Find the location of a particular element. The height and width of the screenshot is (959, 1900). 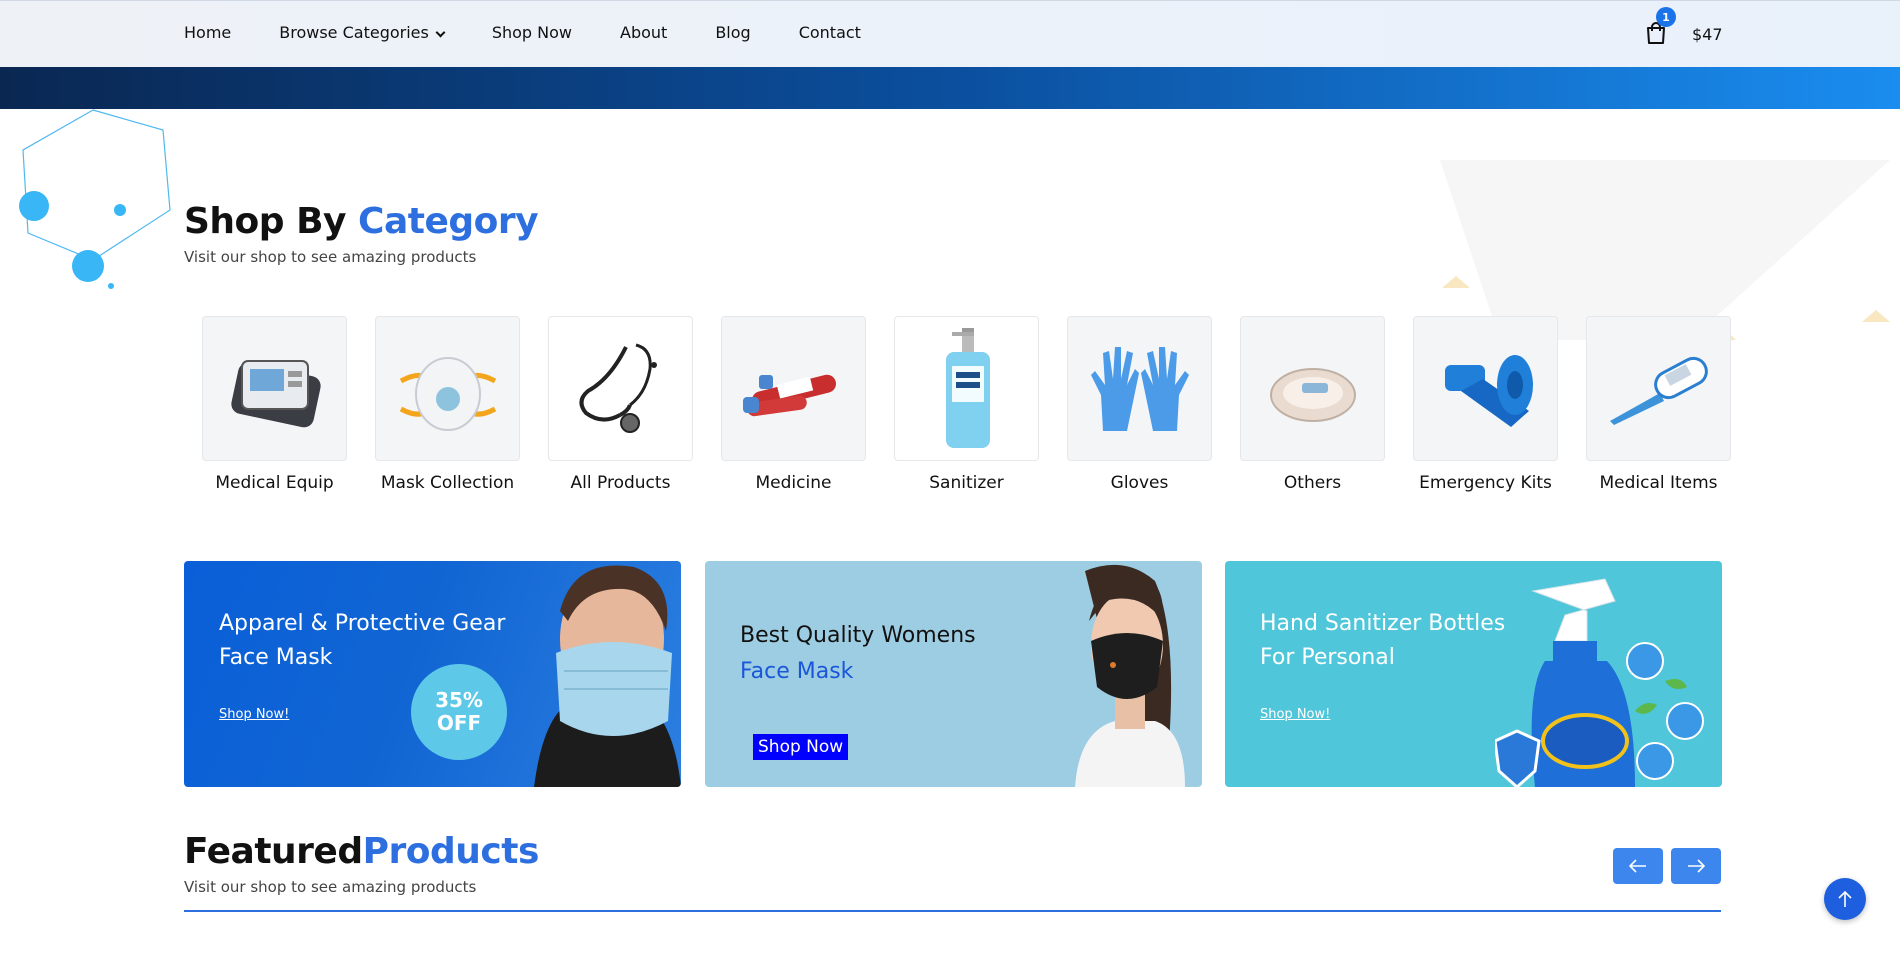

category-section-subtitle: Visit our shop to see amazing products is located at coordinates (330, 257).